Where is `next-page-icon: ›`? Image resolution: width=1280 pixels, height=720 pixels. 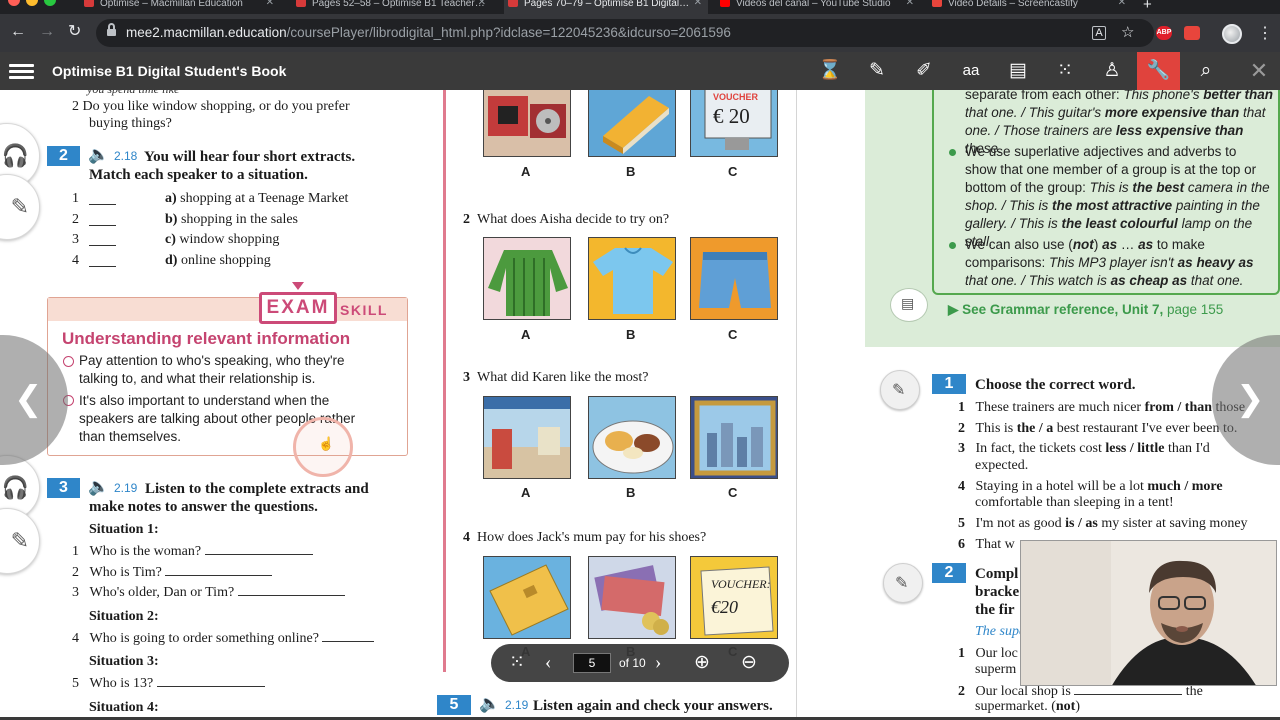 next-page-icon: › is located at coordinates (658, 663).